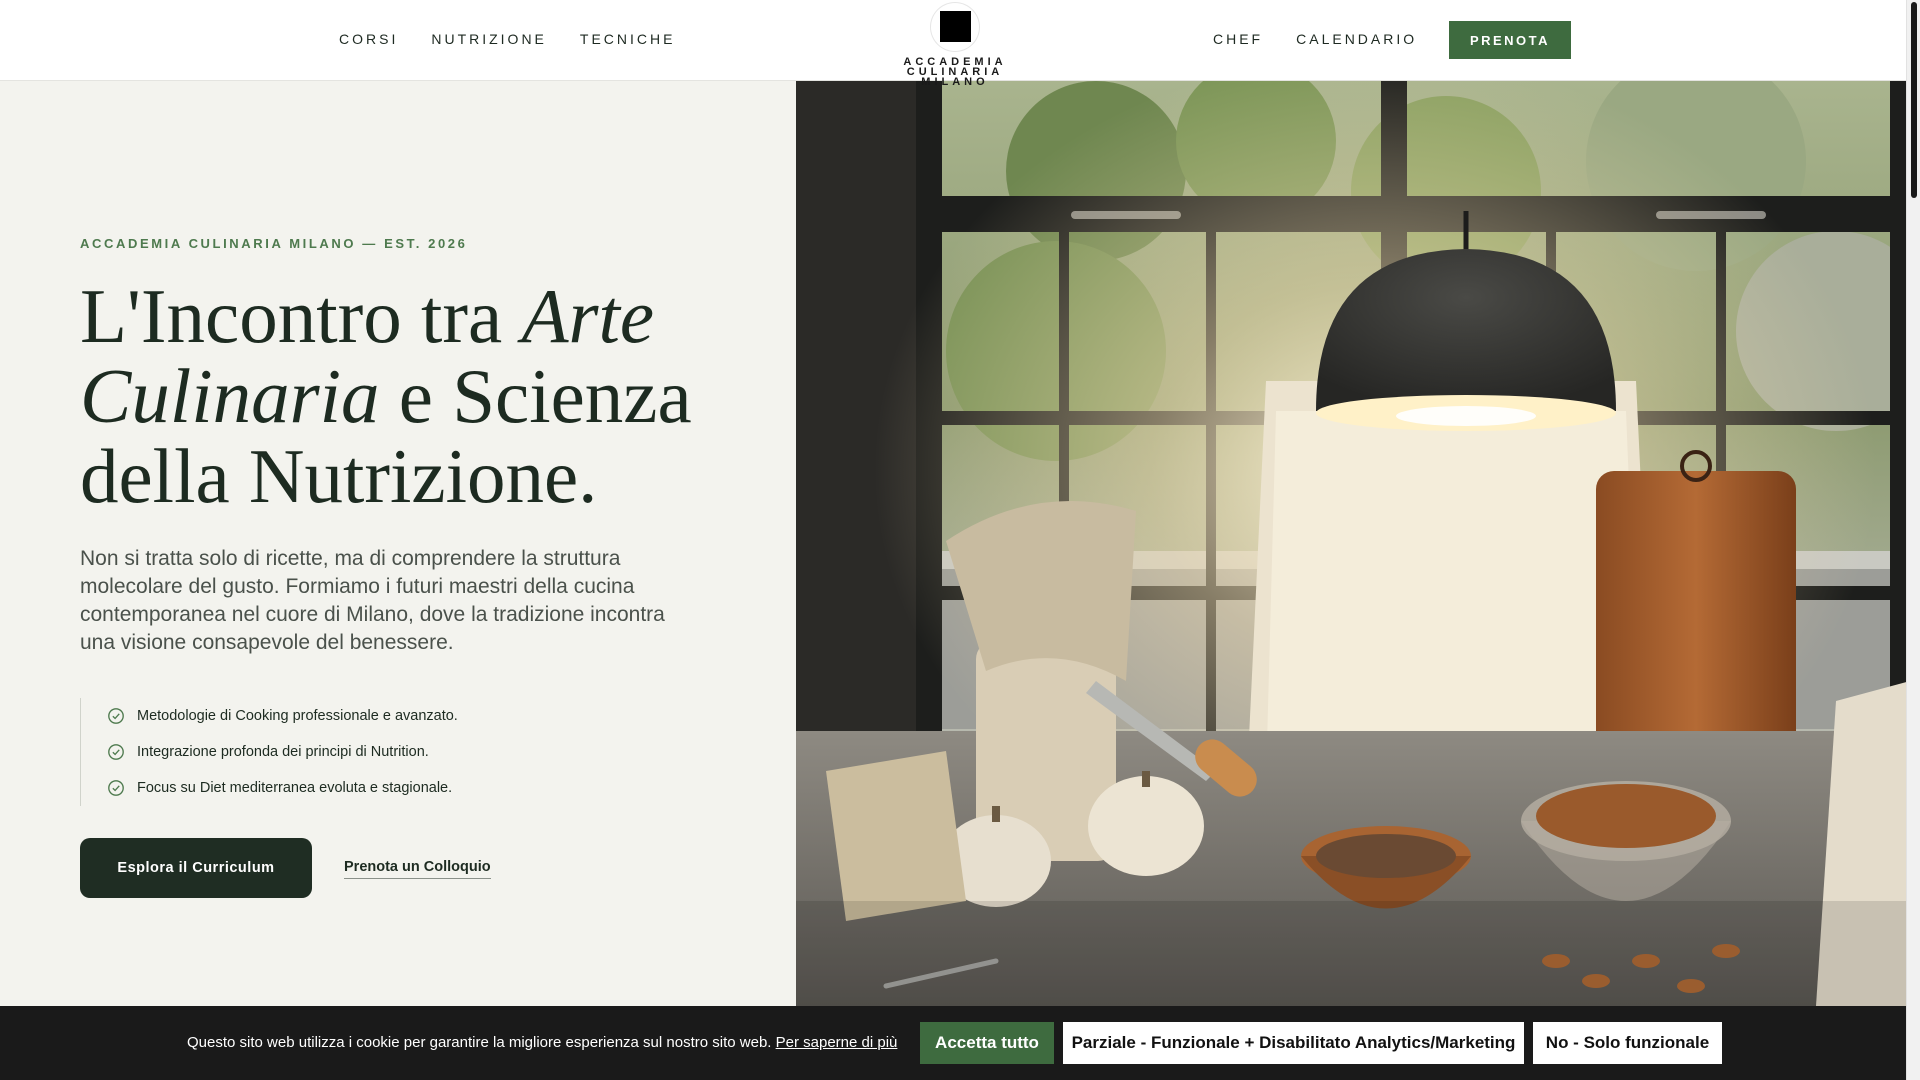 The image size is (1920, 1080). I want to click on headline-part1: L'Incontro tra, so click(301, 316).